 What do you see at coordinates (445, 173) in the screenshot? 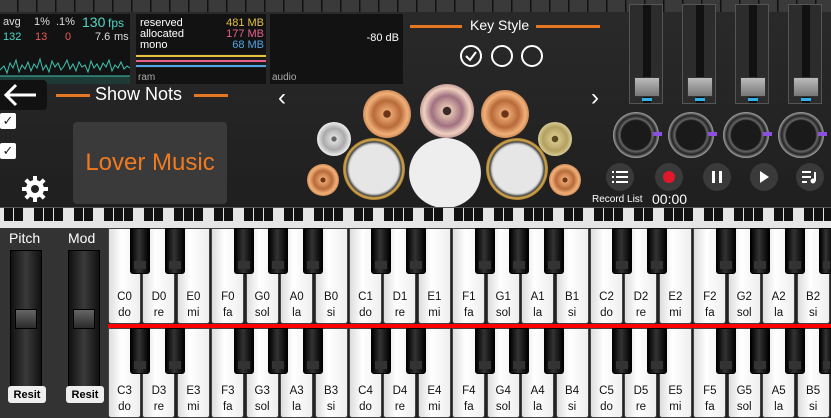
I see `bass-drum` at bounding box center [445, 173].